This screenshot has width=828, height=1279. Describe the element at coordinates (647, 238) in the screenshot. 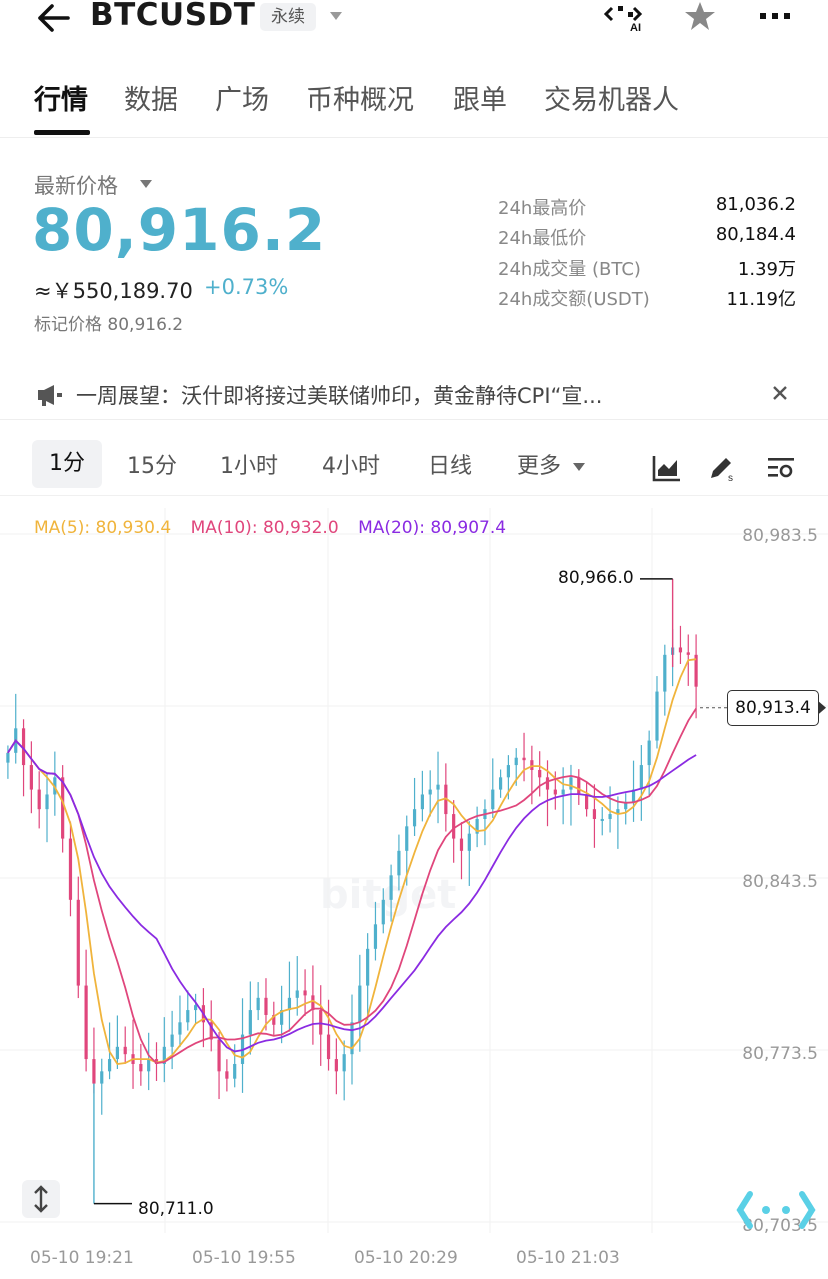

I see `stat-low: 24h最低价 80,184.4` at that location.